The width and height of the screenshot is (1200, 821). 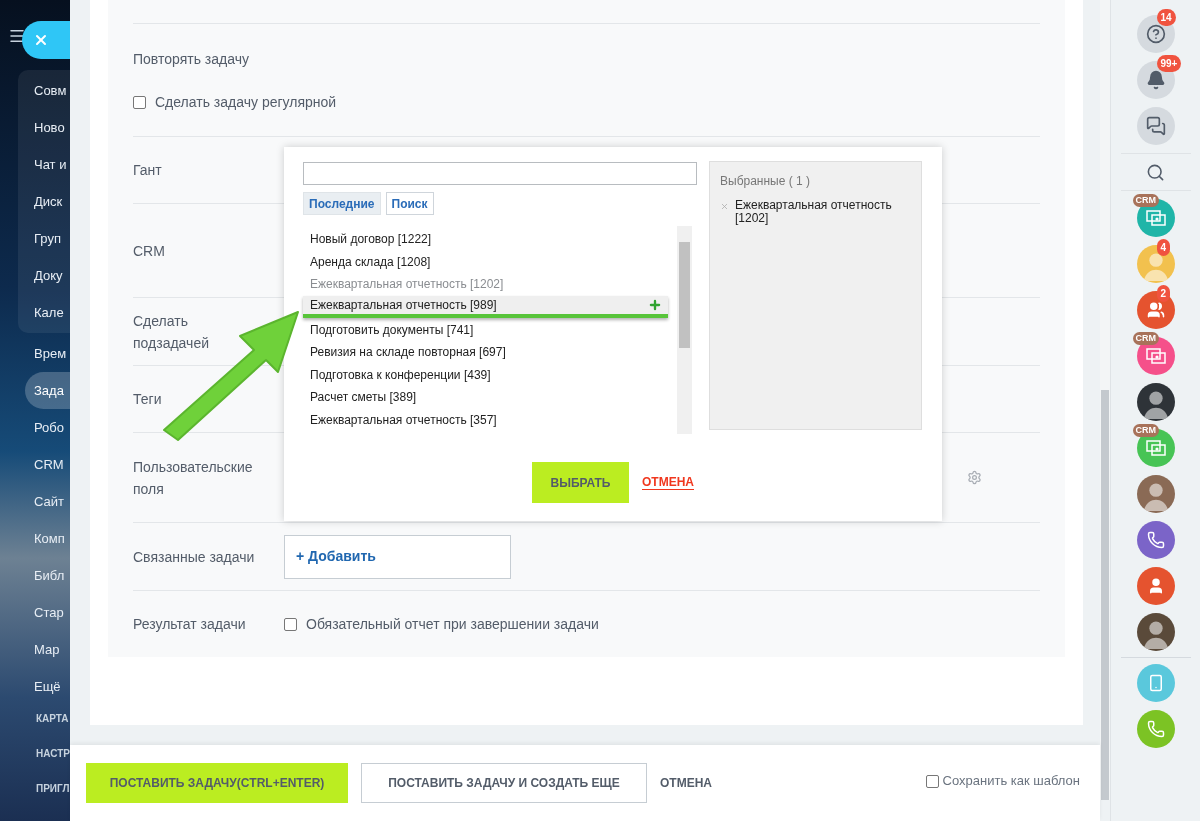 I want to click on sidebar-item: Стар, so click(x=47, y=612).